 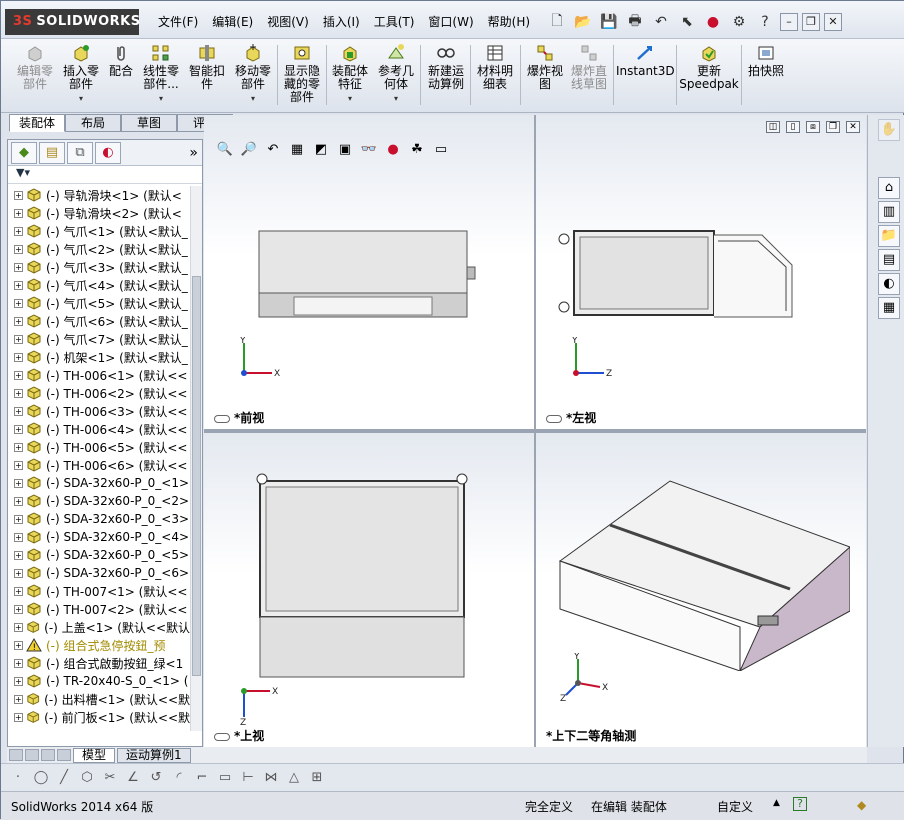 I want to click on link-views-icon: ⧈, so click(x=813, y=127).